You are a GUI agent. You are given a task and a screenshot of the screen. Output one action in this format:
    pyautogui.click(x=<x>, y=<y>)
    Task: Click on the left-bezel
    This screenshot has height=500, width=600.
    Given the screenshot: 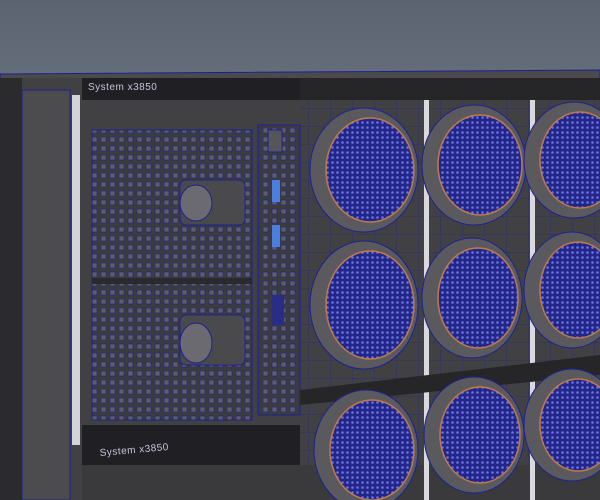 What is the action you would take?
    pyautogui.click(x=46, y=294)
    